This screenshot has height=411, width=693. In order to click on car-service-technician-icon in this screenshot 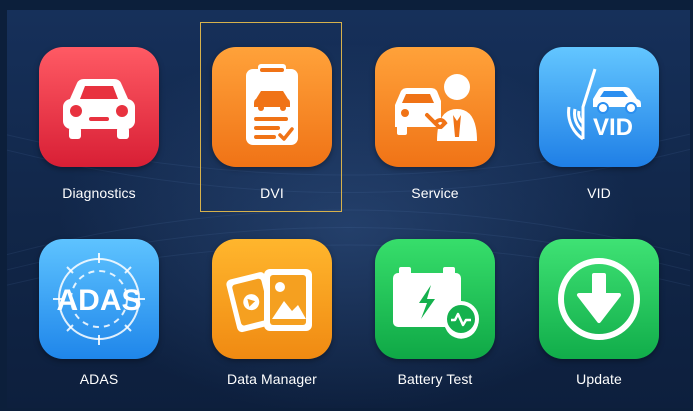, I will do `click(435, 107)`.